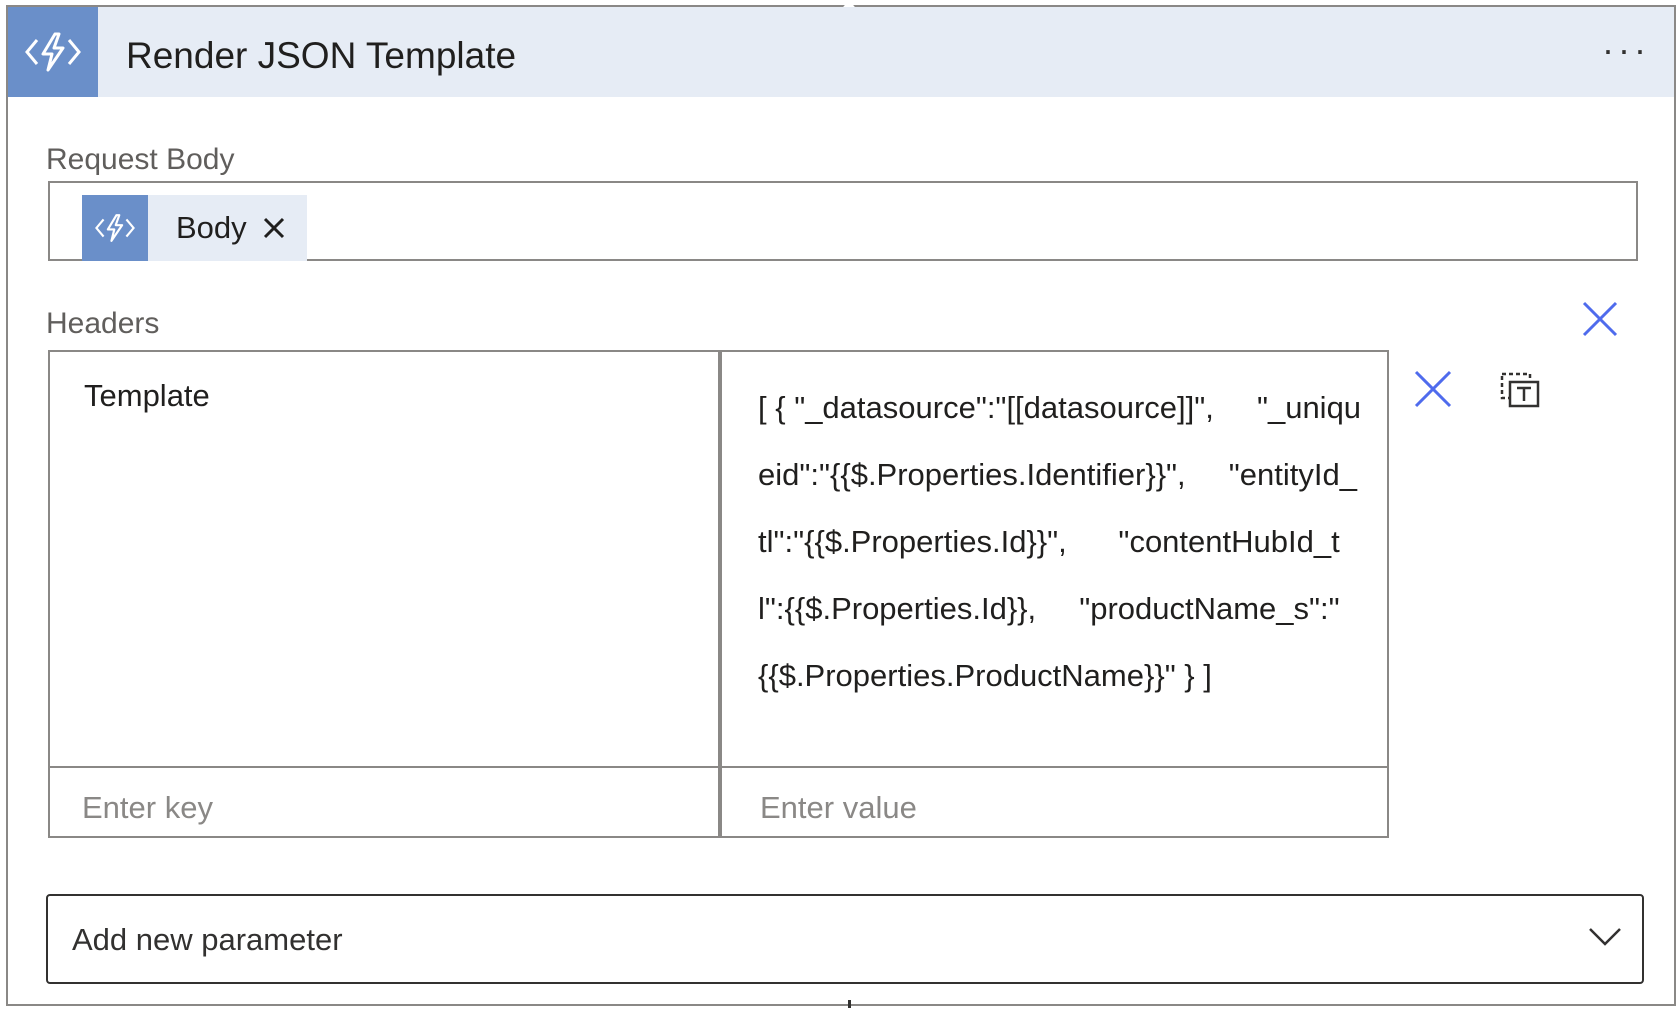 The height and width of the screenshot is (1010, 1680). I want to click on add-new-parameter-label: Add new parameter, so click(207, 939).